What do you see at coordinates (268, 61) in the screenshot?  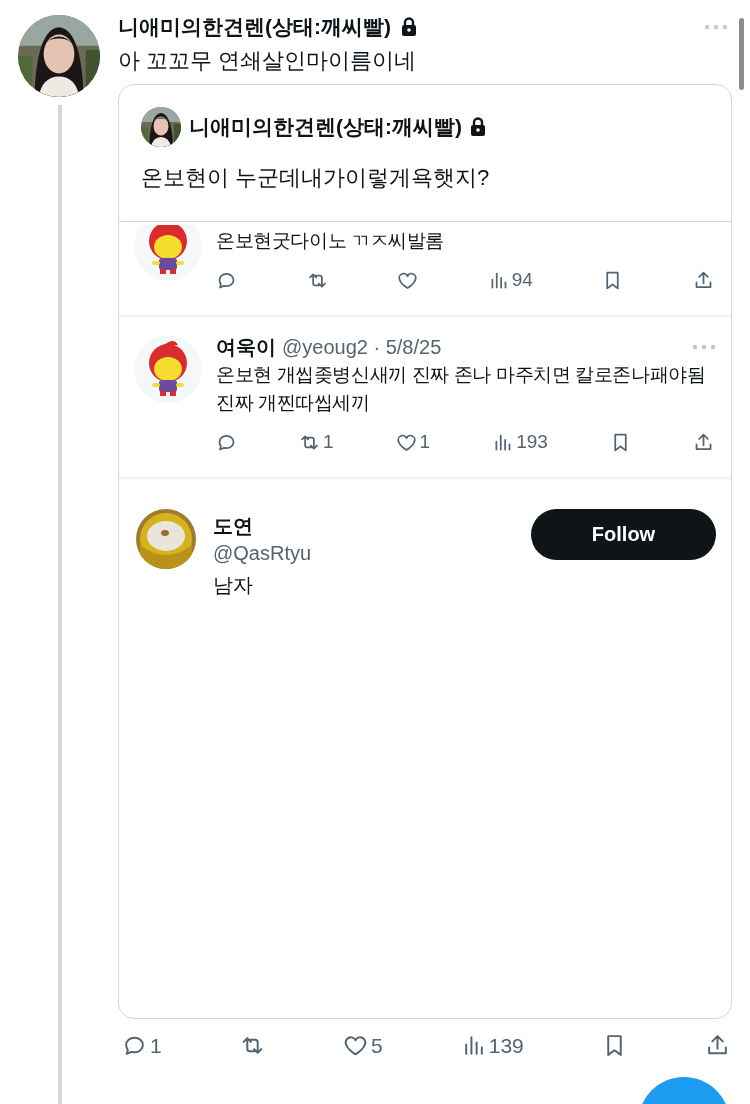 I see `tweet-text: 아 꼬꼬무 연쇄살인마이름이네` at bounding box center [268, 61].